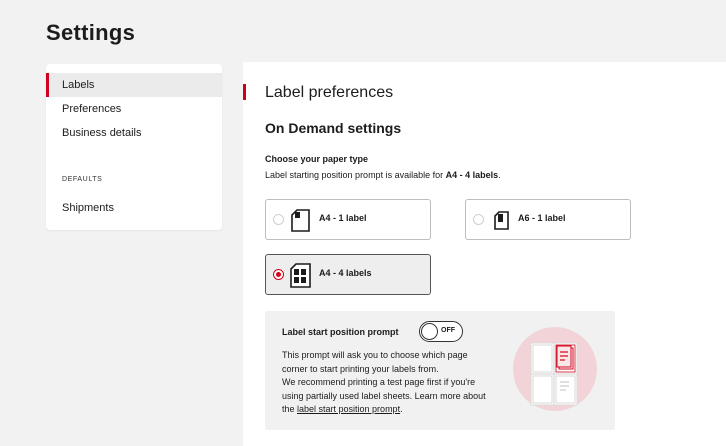 The width and height of the screenshot is (726, 446). I want to click on paper-type-desc-suffix: ., so click(499, 175).